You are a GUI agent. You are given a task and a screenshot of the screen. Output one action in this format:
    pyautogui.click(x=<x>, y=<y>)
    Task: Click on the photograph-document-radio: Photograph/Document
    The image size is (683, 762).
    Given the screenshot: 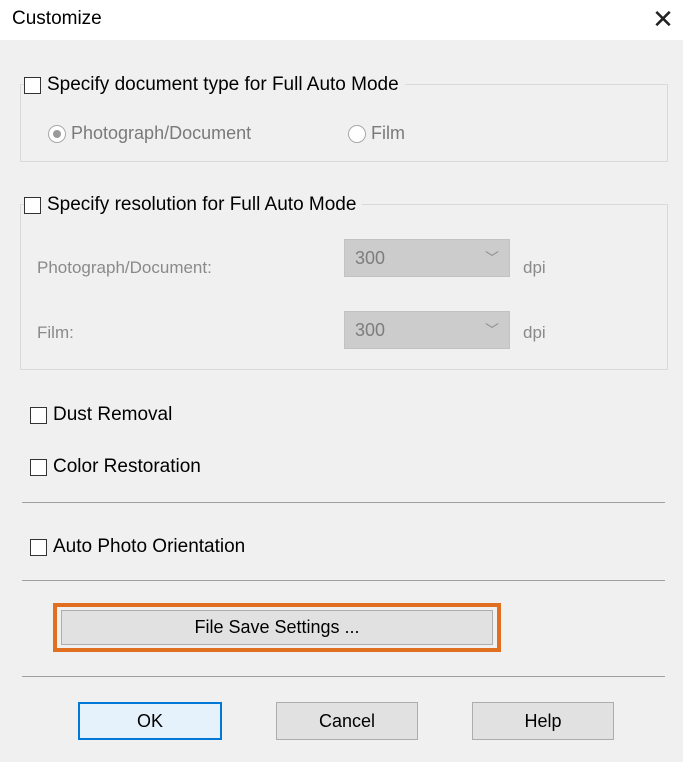 What is the action you would take?
    pyautogui.click(x=149, y=133)
    